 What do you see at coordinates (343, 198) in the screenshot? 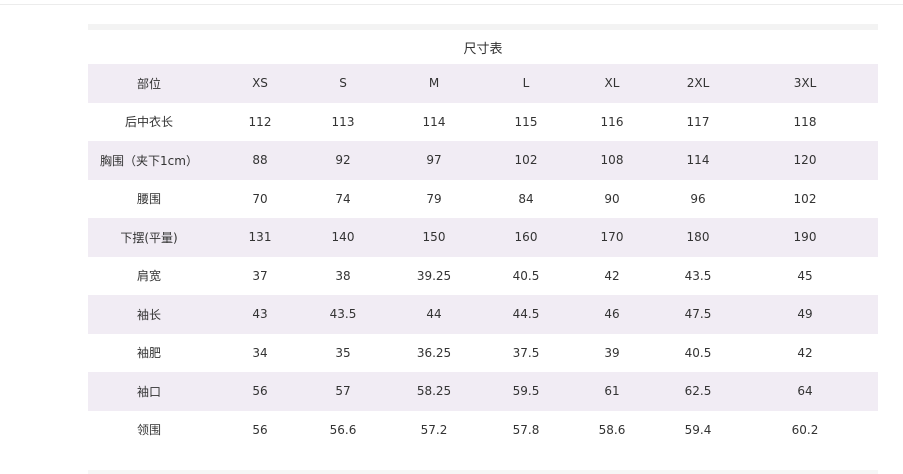
I see `table-cell: 74` at bounding box center [343, 198].